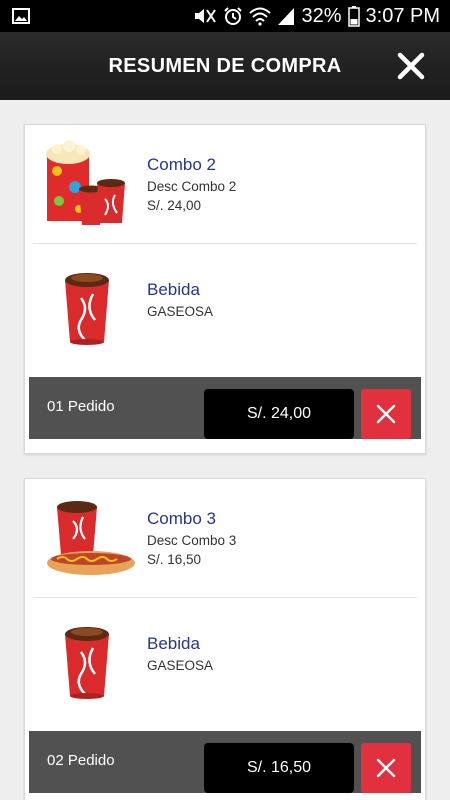 The width and height of the screenshot is (450, 800). What do you see at coordinates (353, 16) in the screenshot?
I see `battery-icon` at bounding box center [353, 16].